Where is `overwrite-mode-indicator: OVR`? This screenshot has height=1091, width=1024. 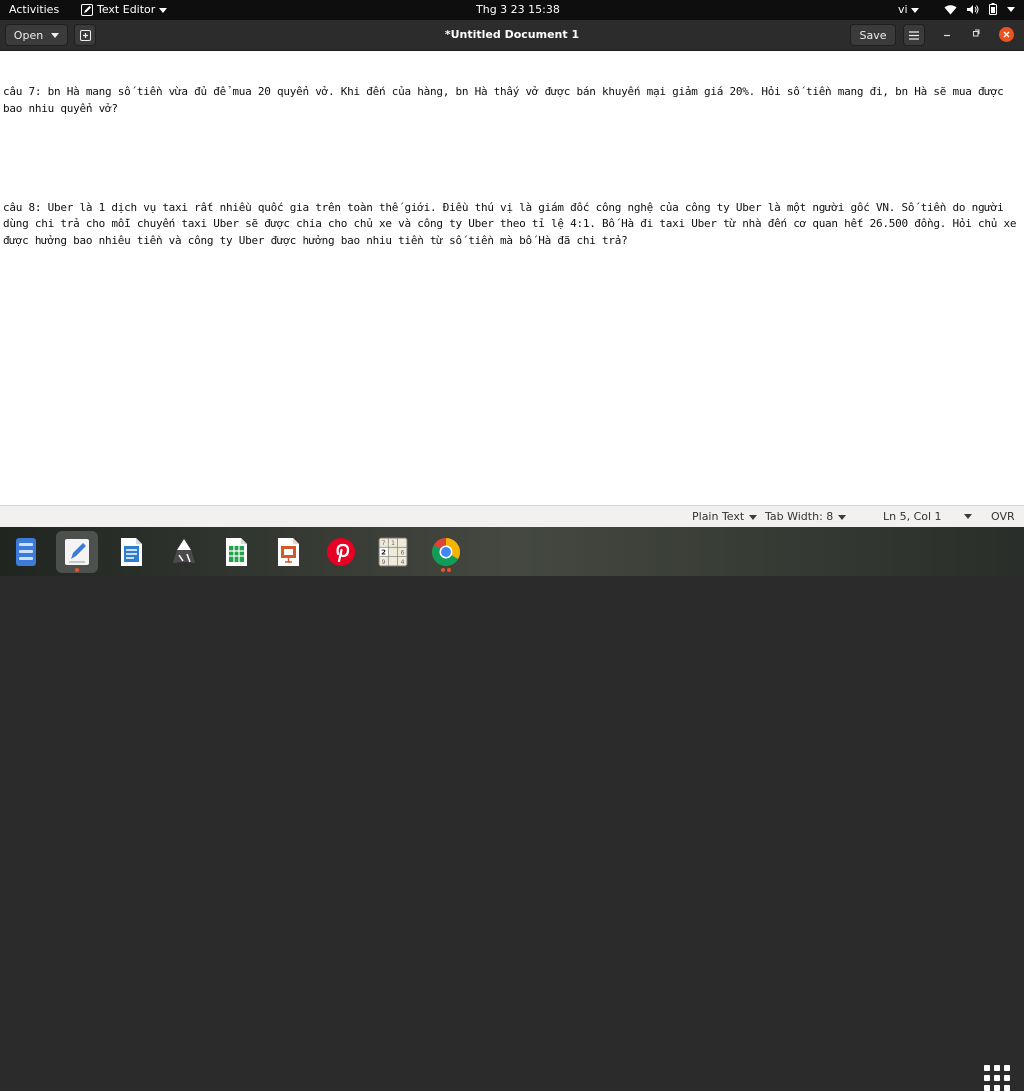
overwrite-mode-indicator: OVR is located at coordinates (1003, 517).